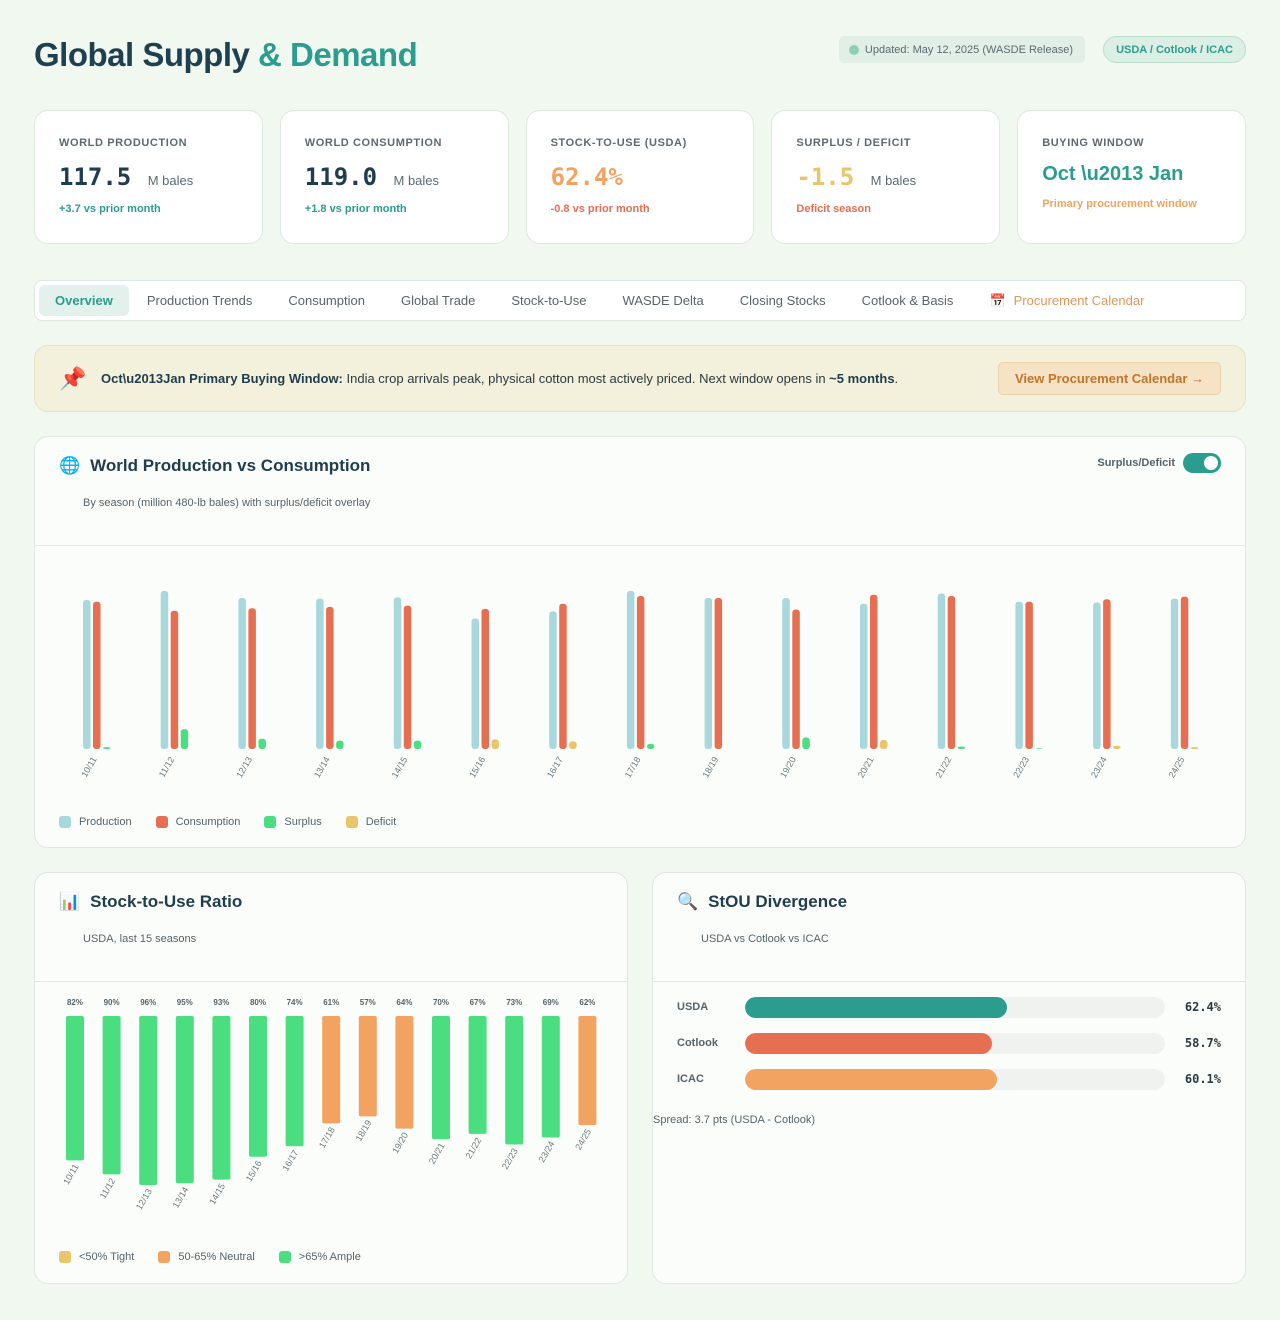 This screenshot has width=1280, height=1320. What do you see at coordinates (290, 1160) in the screenshot?
I see `x-tick-label: 16/17` at bounding box center [290, 1160].